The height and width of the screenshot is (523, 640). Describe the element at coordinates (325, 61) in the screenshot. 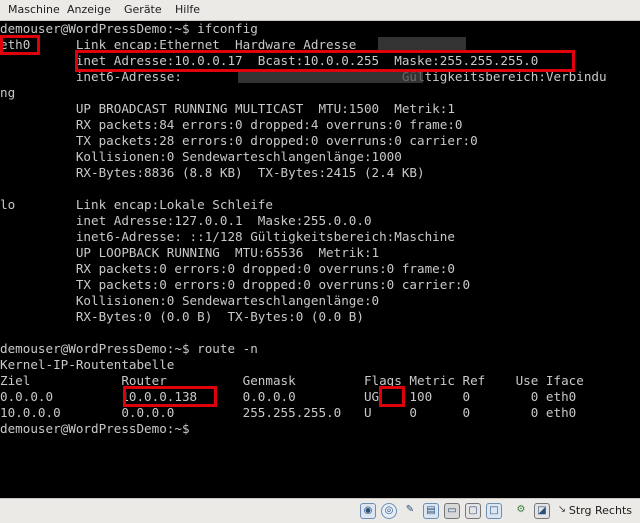

I see `inet-address-highlight` at that location.